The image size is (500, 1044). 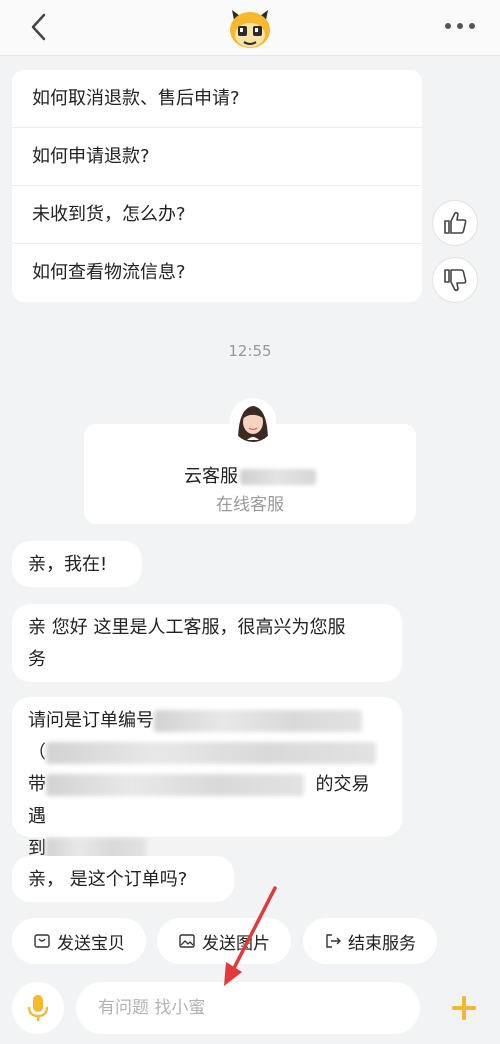 I want to click on thumbs-up-icon, so click(x=455, y=222).